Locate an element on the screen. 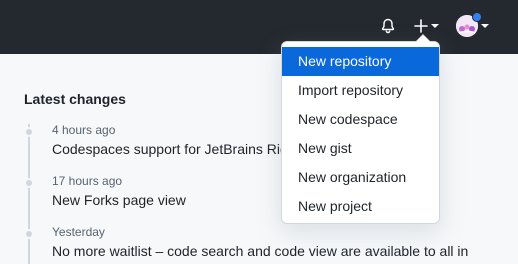 Image resolution: width=518 pixels, height=264 pixels. timeline-time: 4 hours ago is located at coordinates (84, 130).